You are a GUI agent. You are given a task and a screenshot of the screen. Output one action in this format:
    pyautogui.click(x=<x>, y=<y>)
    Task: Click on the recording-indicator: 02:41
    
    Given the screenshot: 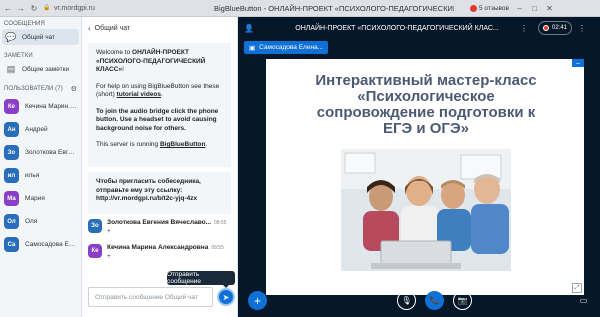 What is the action you would take?
    pyautogui.click(x=555, y=28)
    